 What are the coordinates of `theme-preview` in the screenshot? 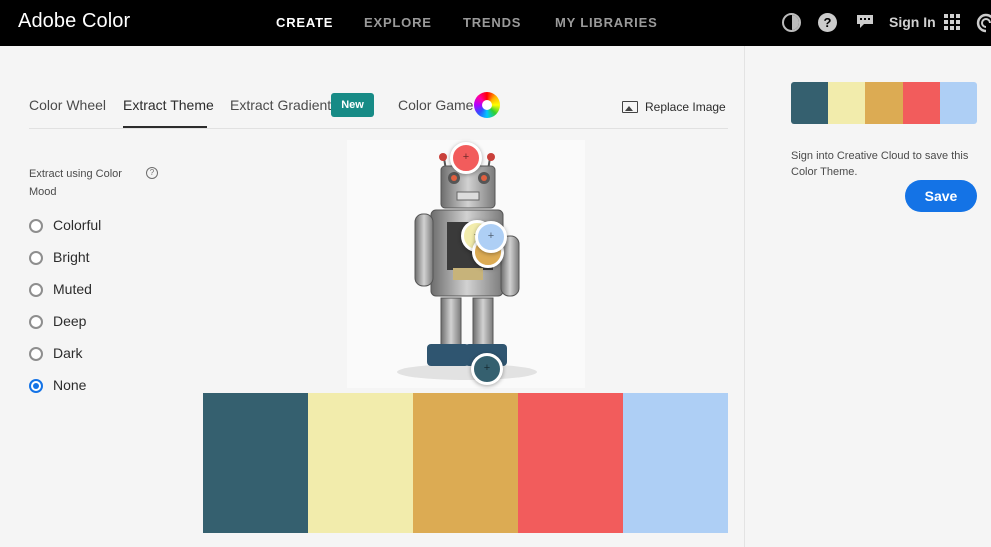 It's located at (884, 103).